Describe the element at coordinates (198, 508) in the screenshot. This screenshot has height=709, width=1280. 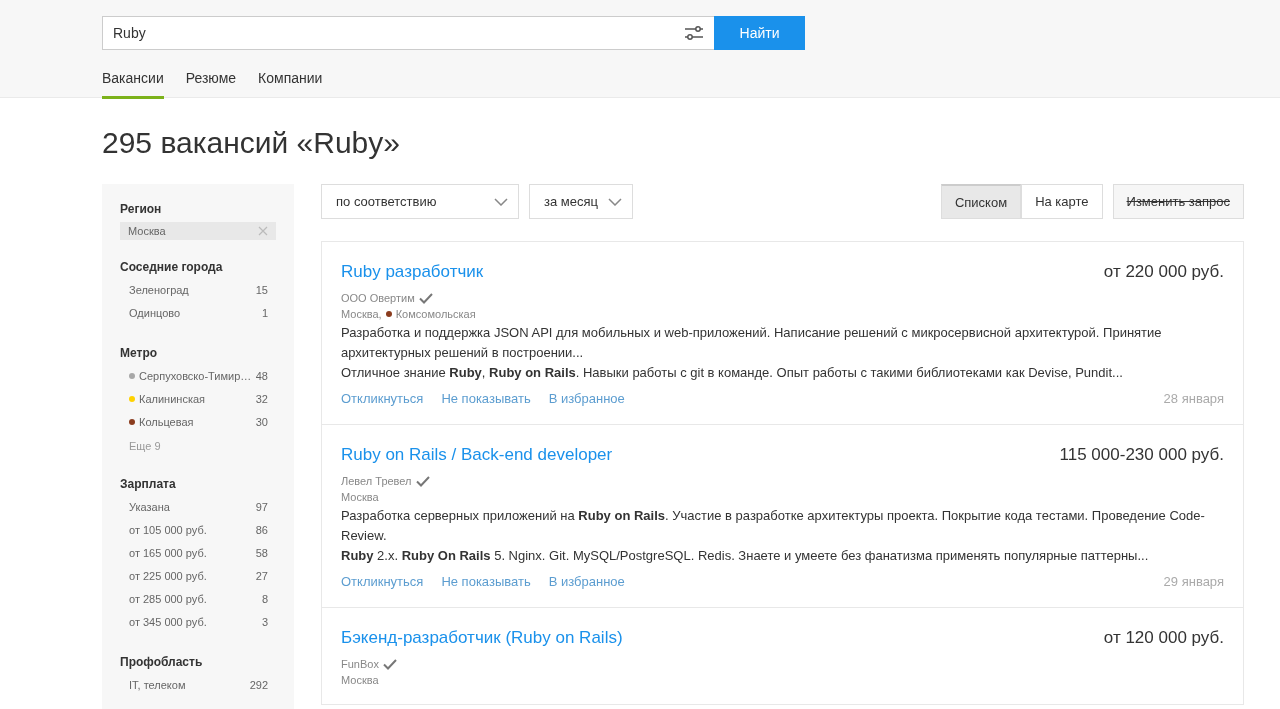
I see `filter-item: Указана 97` at that location.